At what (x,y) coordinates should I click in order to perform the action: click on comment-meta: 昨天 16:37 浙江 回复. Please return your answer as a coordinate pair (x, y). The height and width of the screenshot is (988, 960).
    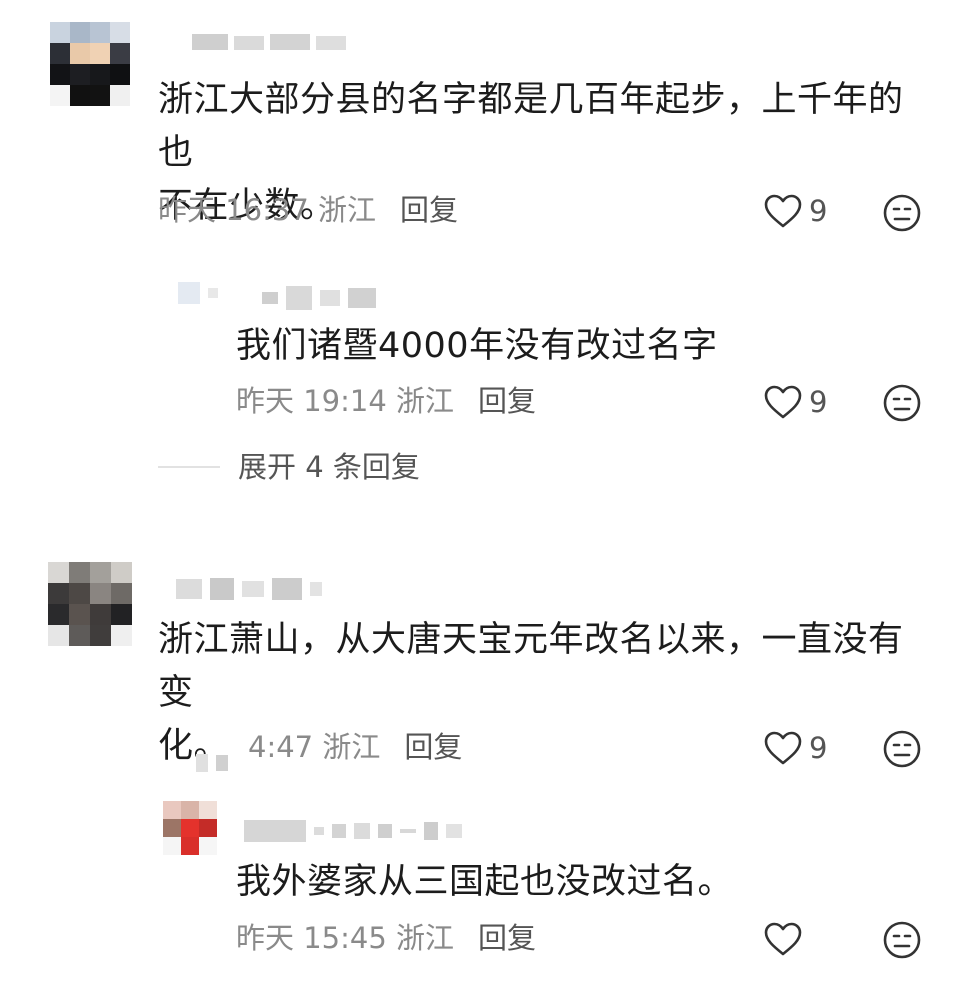
    Looking at the image, I should click on (308, 210).